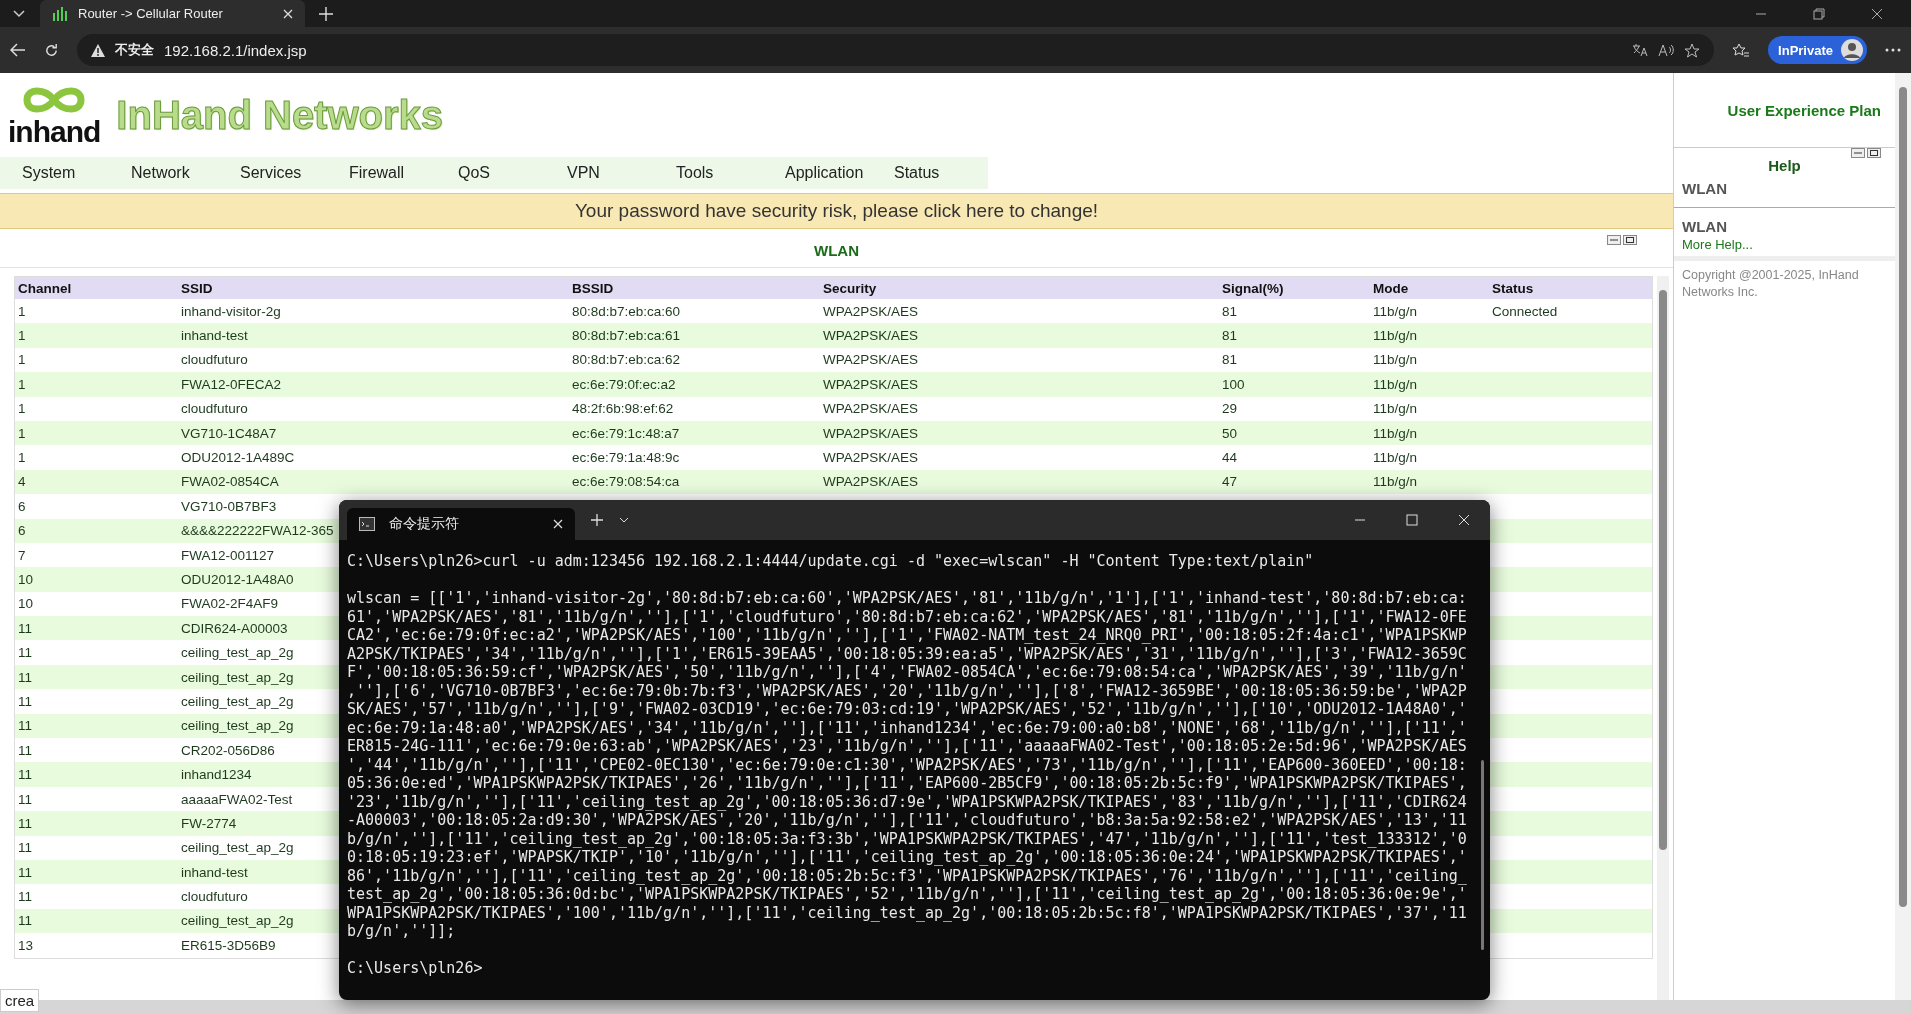  What do you see at coordinates (19, 13) in the screenshot?
I see `tab-list-icon` at bounding box center [19, 13].